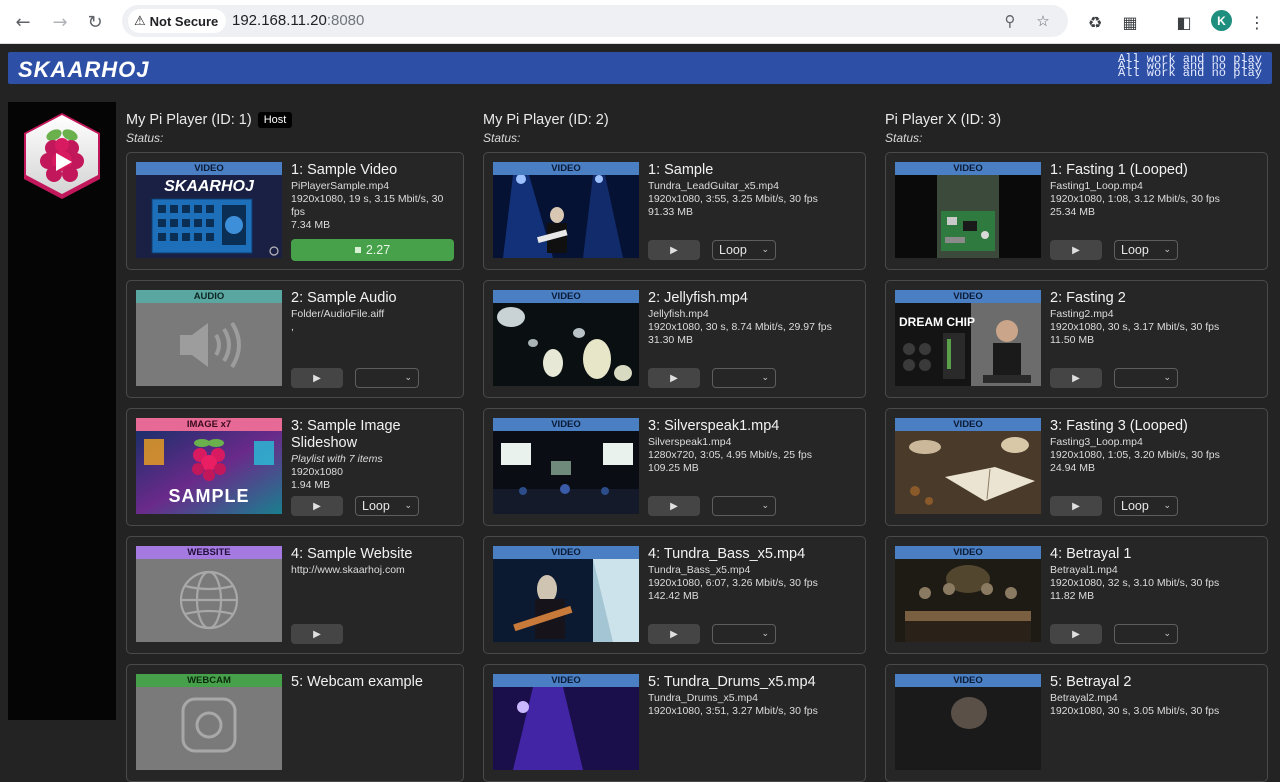 This screenshot has height=782, width=1280. Describe the element at coordinates (295, 723) in the screenshot. I see `media-card: WEBCAM 5: Webcam example` at that location.